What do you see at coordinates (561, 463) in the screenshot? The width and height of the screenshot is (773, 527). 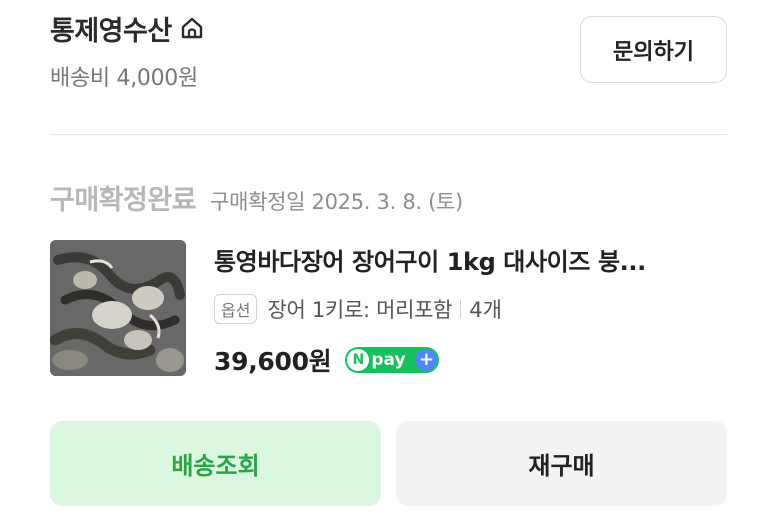 I see `rebuy-button: 재구매` at bounding box center [561, 463].